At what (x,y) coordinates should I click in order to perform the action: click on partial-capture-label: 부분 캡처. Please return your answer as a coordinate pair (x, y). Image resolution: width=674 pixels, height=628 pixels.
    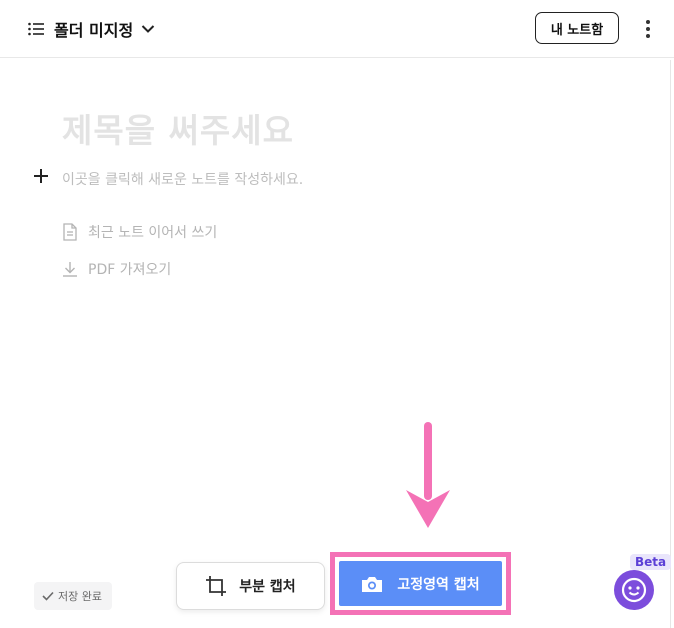
    Looking at the image, I should click on (267, 587).